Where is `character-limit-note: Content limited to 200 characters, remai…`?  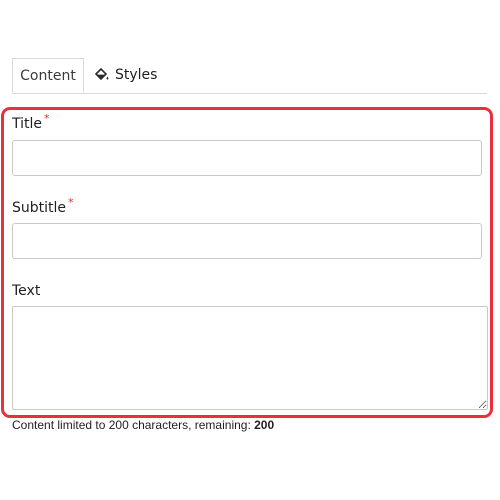 character-limit-note: Content limited to 200 characters, remai… is located at coordinates (143, 425).